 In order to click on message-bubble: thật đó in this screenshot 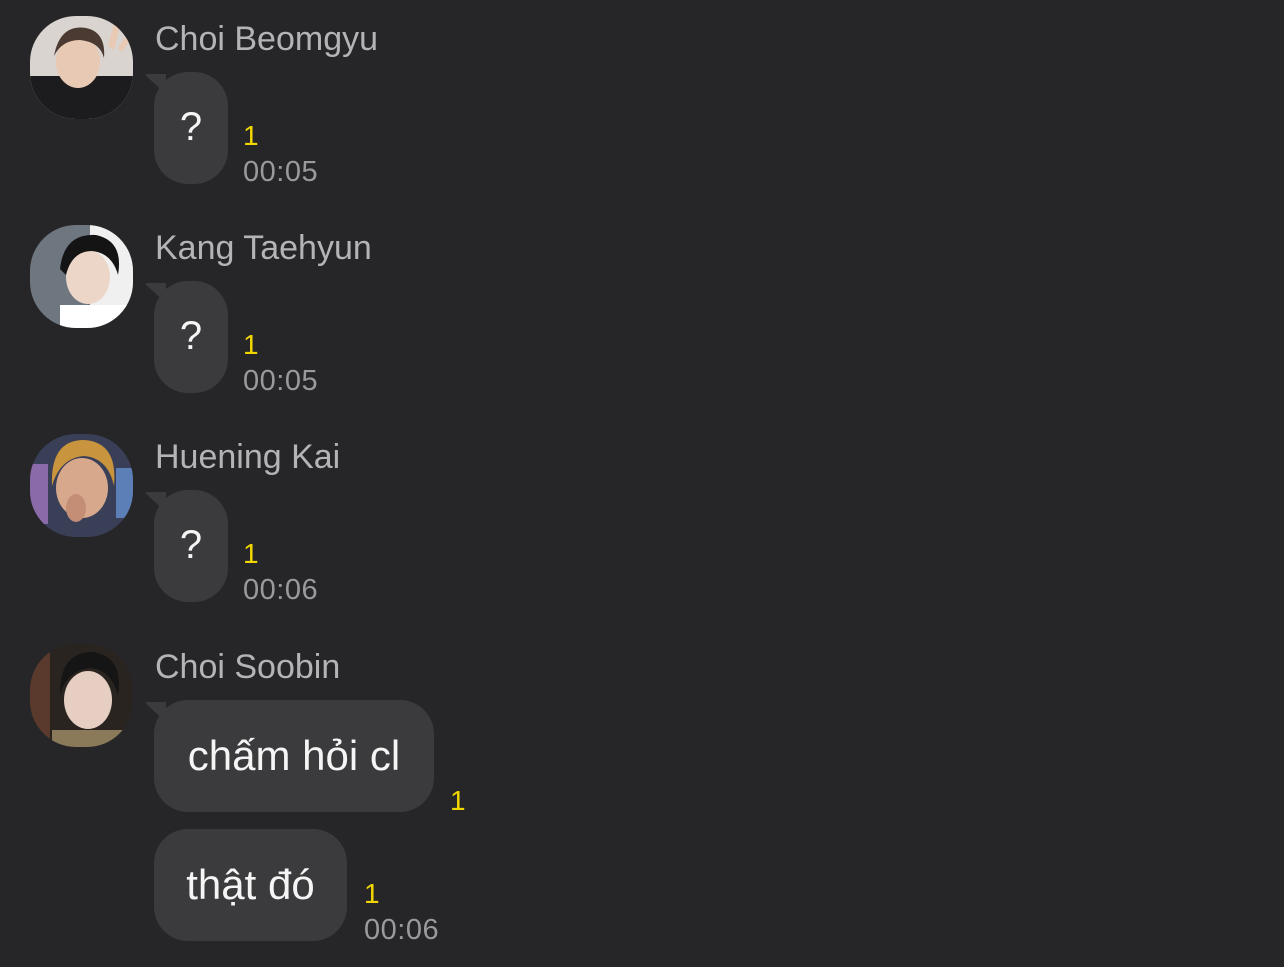, I will do `click(250, 885)`.